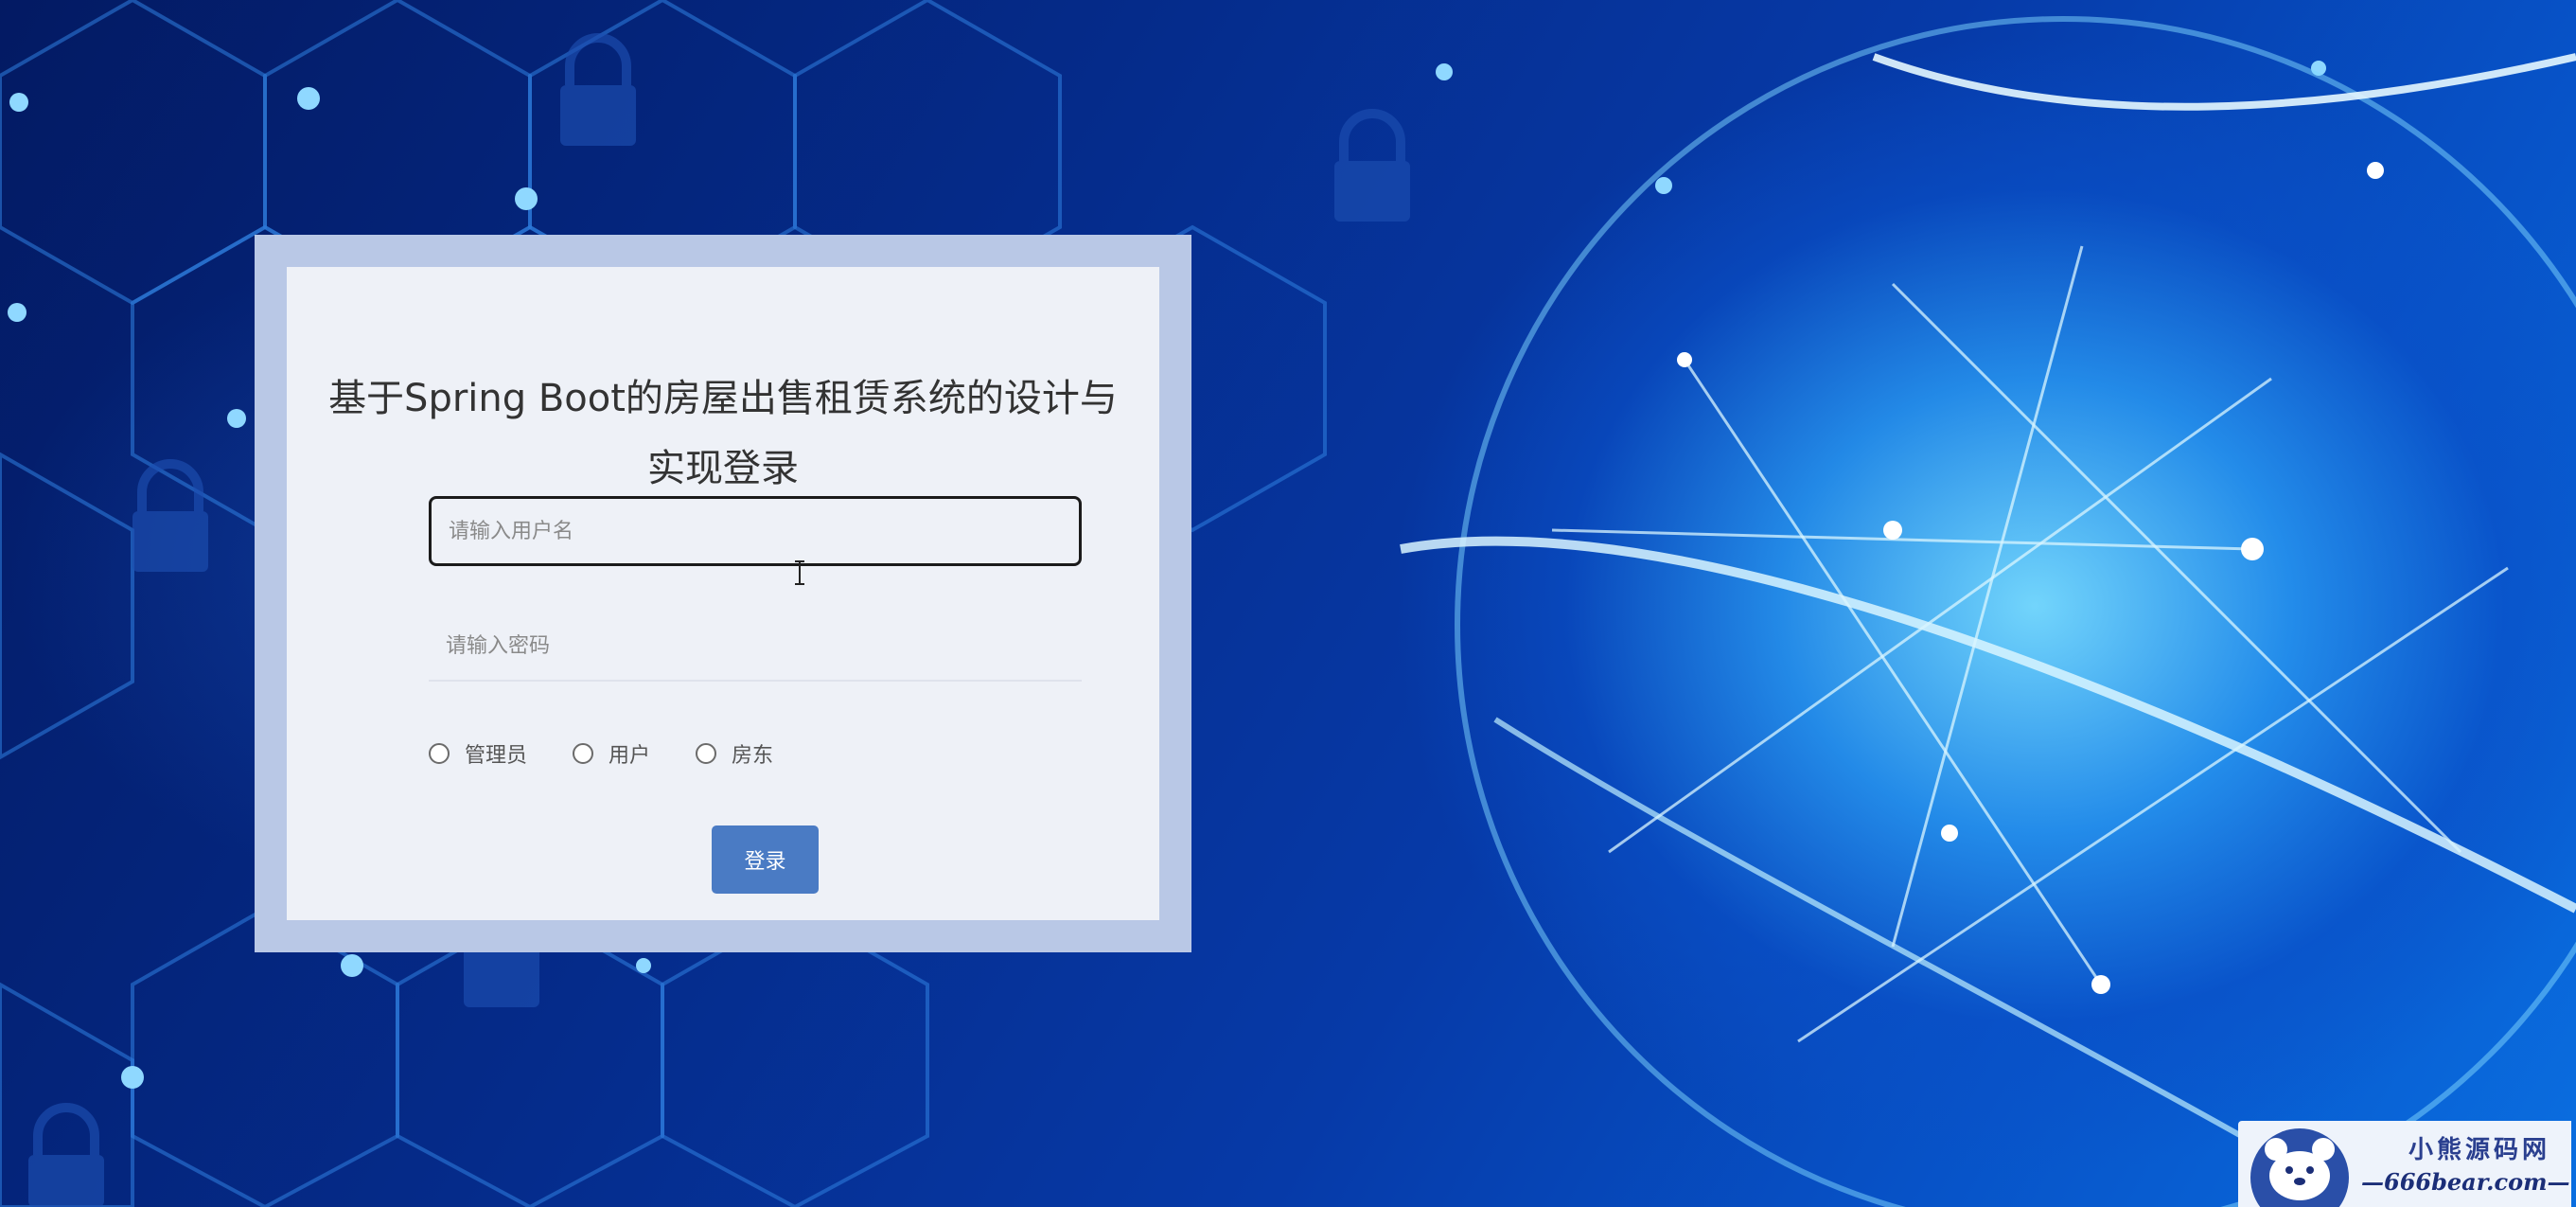 Image resolution: width=2576 pixels, height=1207 pixels. What do you see at coordinates (755, 531) in the screenshot?
I see `username-input` at bounding box center [755, 531].